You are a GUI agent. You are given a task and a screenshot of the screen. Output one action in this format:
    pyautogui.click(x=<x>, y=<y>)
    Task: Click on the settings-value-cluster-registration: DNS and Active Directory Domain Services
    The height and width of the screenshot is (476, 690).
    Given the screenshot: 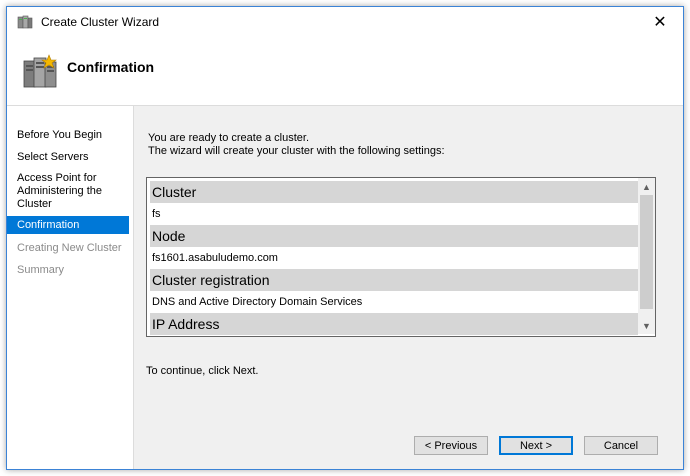 What is the action you would take?
    pyautogui.click(x=257, y=302)
    